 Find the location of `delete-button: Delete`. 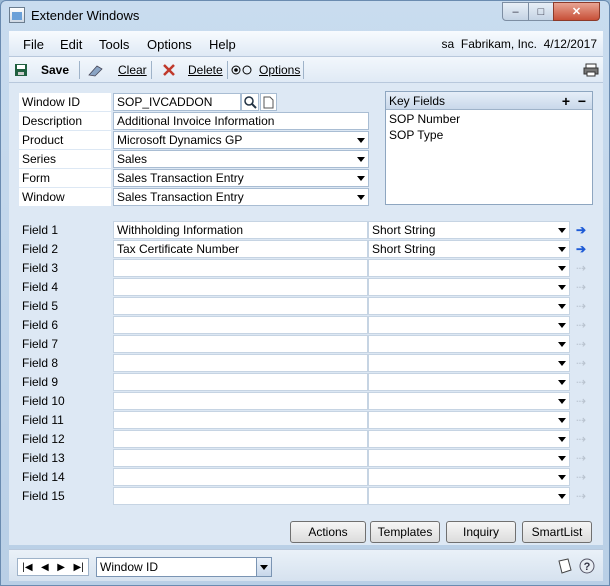

delete-button: Delete is located at coordinates (192, 70).